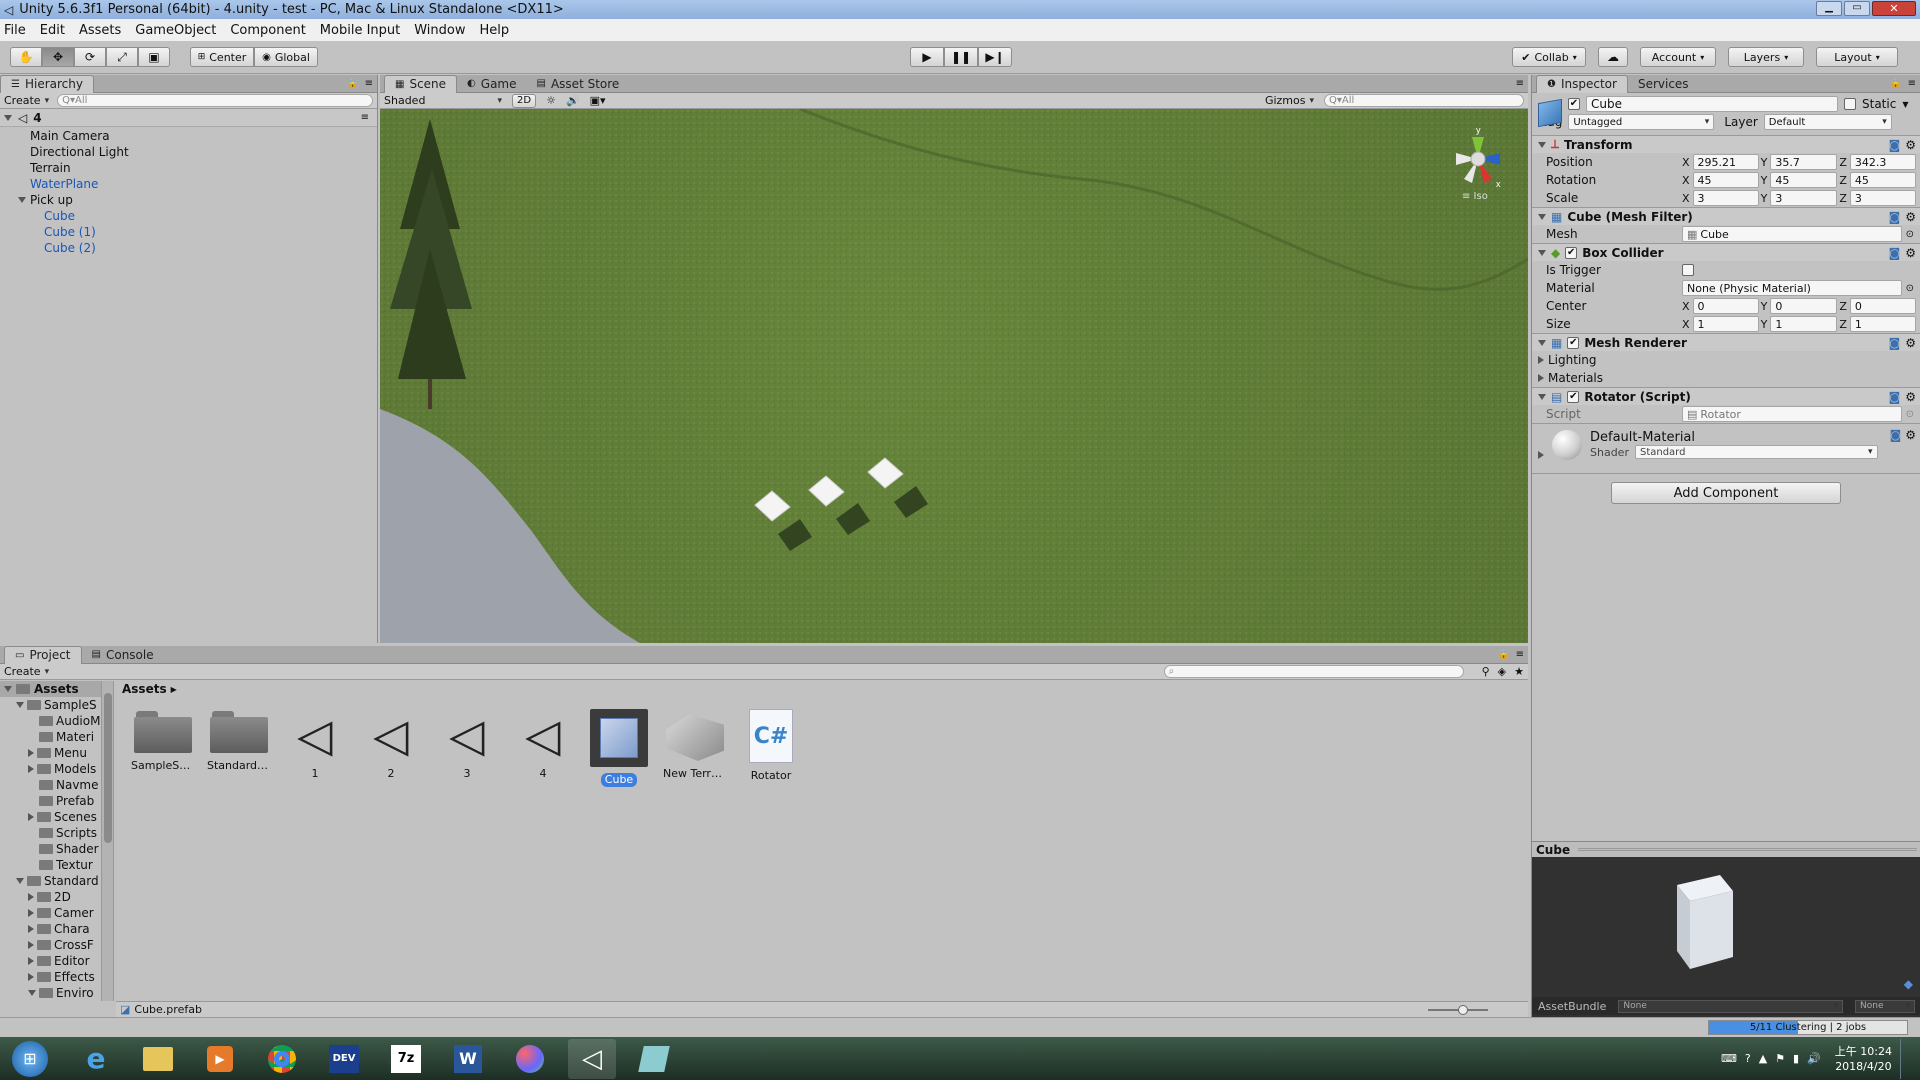 Image resolution: width=1920 pixels, height=1080 pixels. I want to click on tree-folder: Materi, so click(56, 737).